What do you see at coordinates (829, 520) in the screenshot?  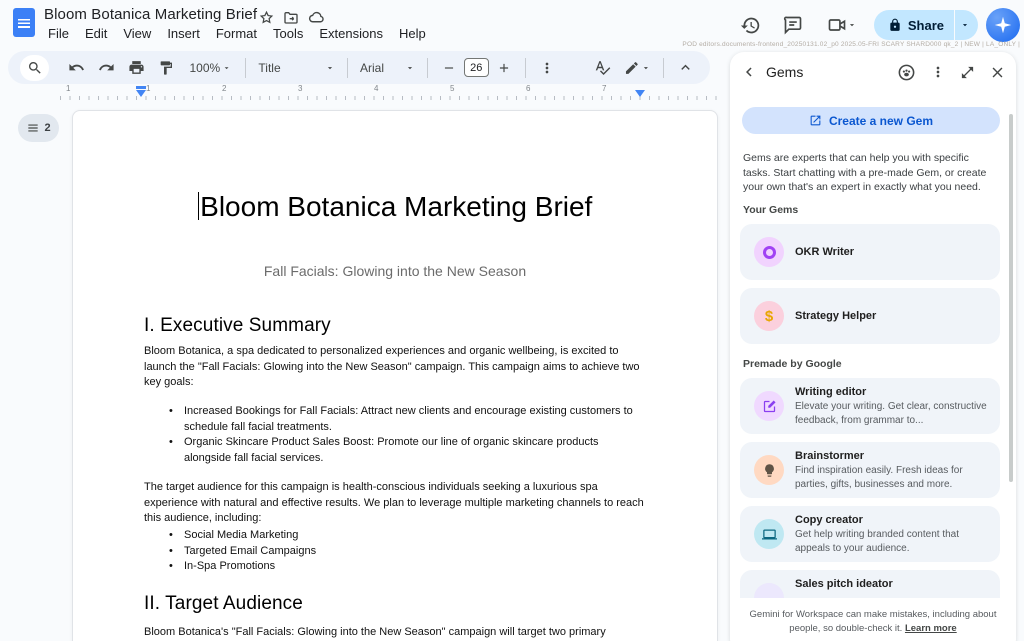 I see `gem-name: Copy creator` at bounding box center [829, 520].